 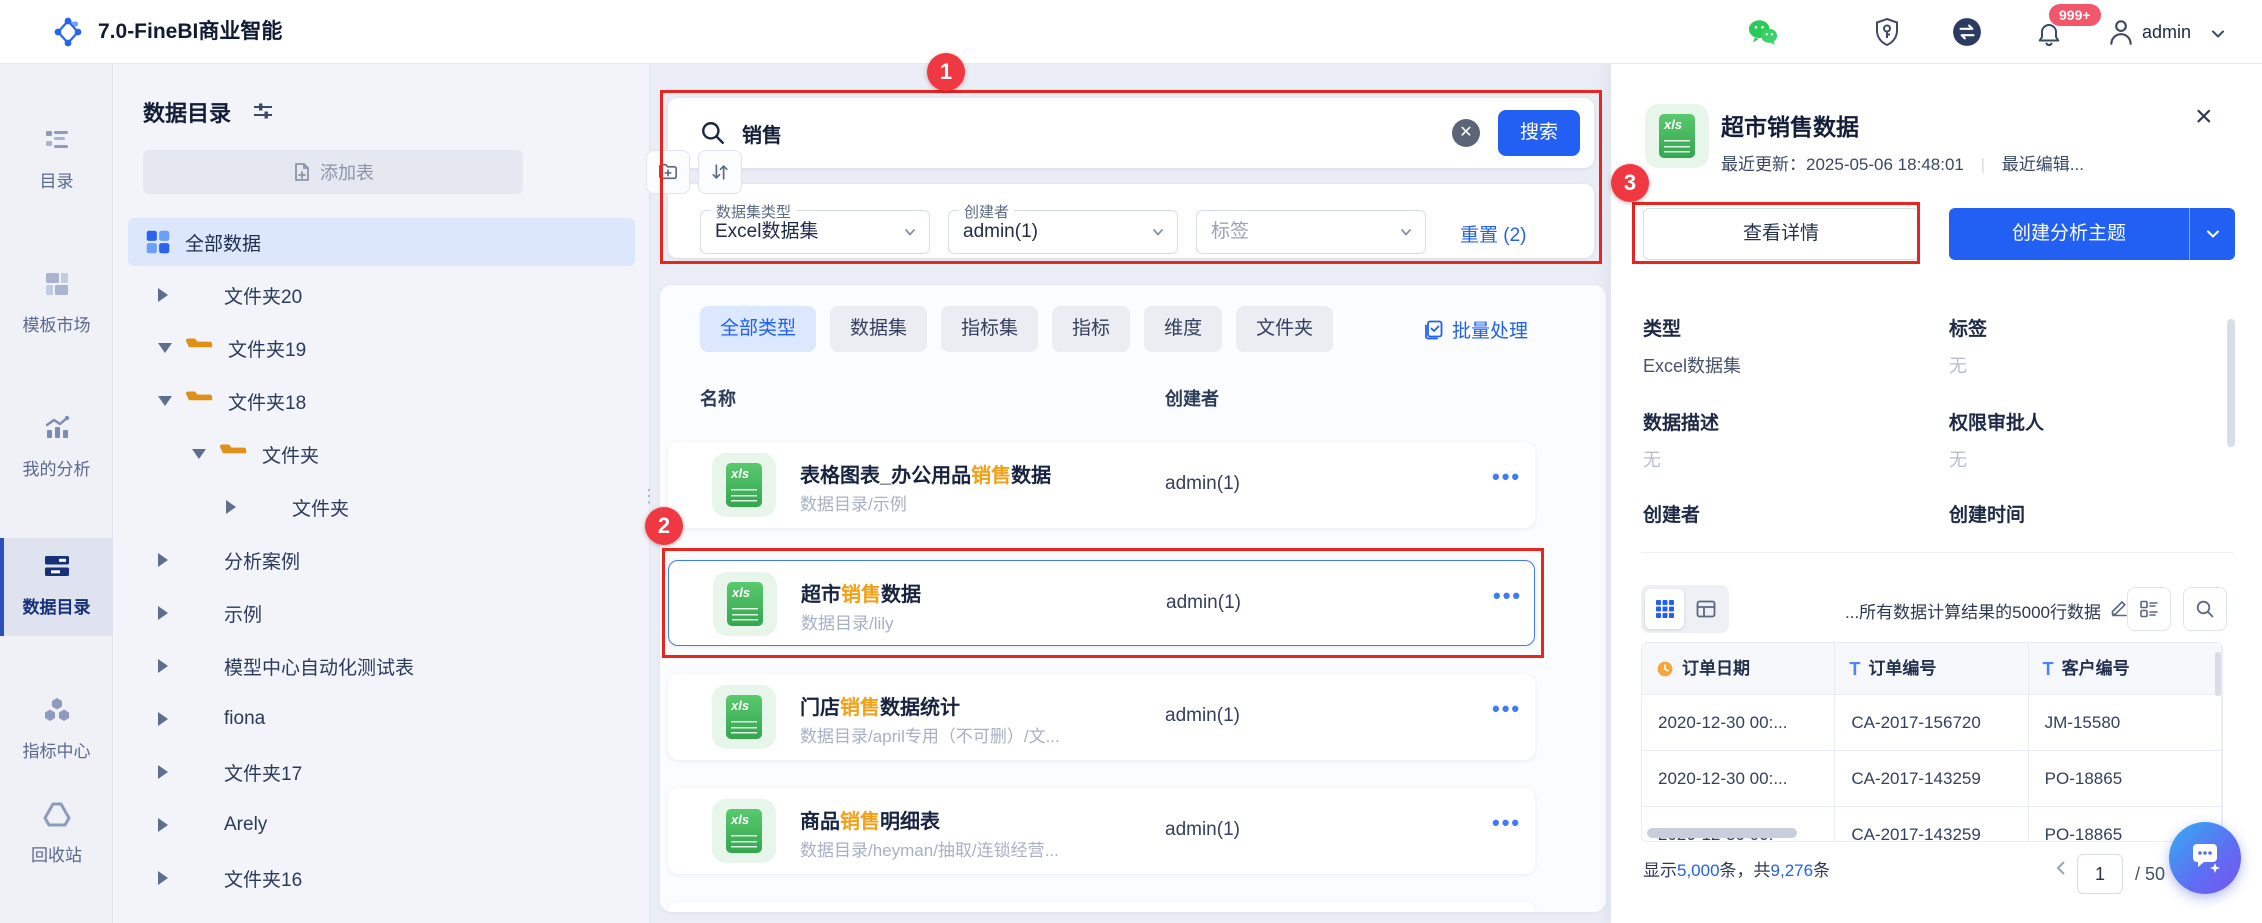 I want to click on reset-filters-link: 重置 (2), so click(x=1493, y=233).